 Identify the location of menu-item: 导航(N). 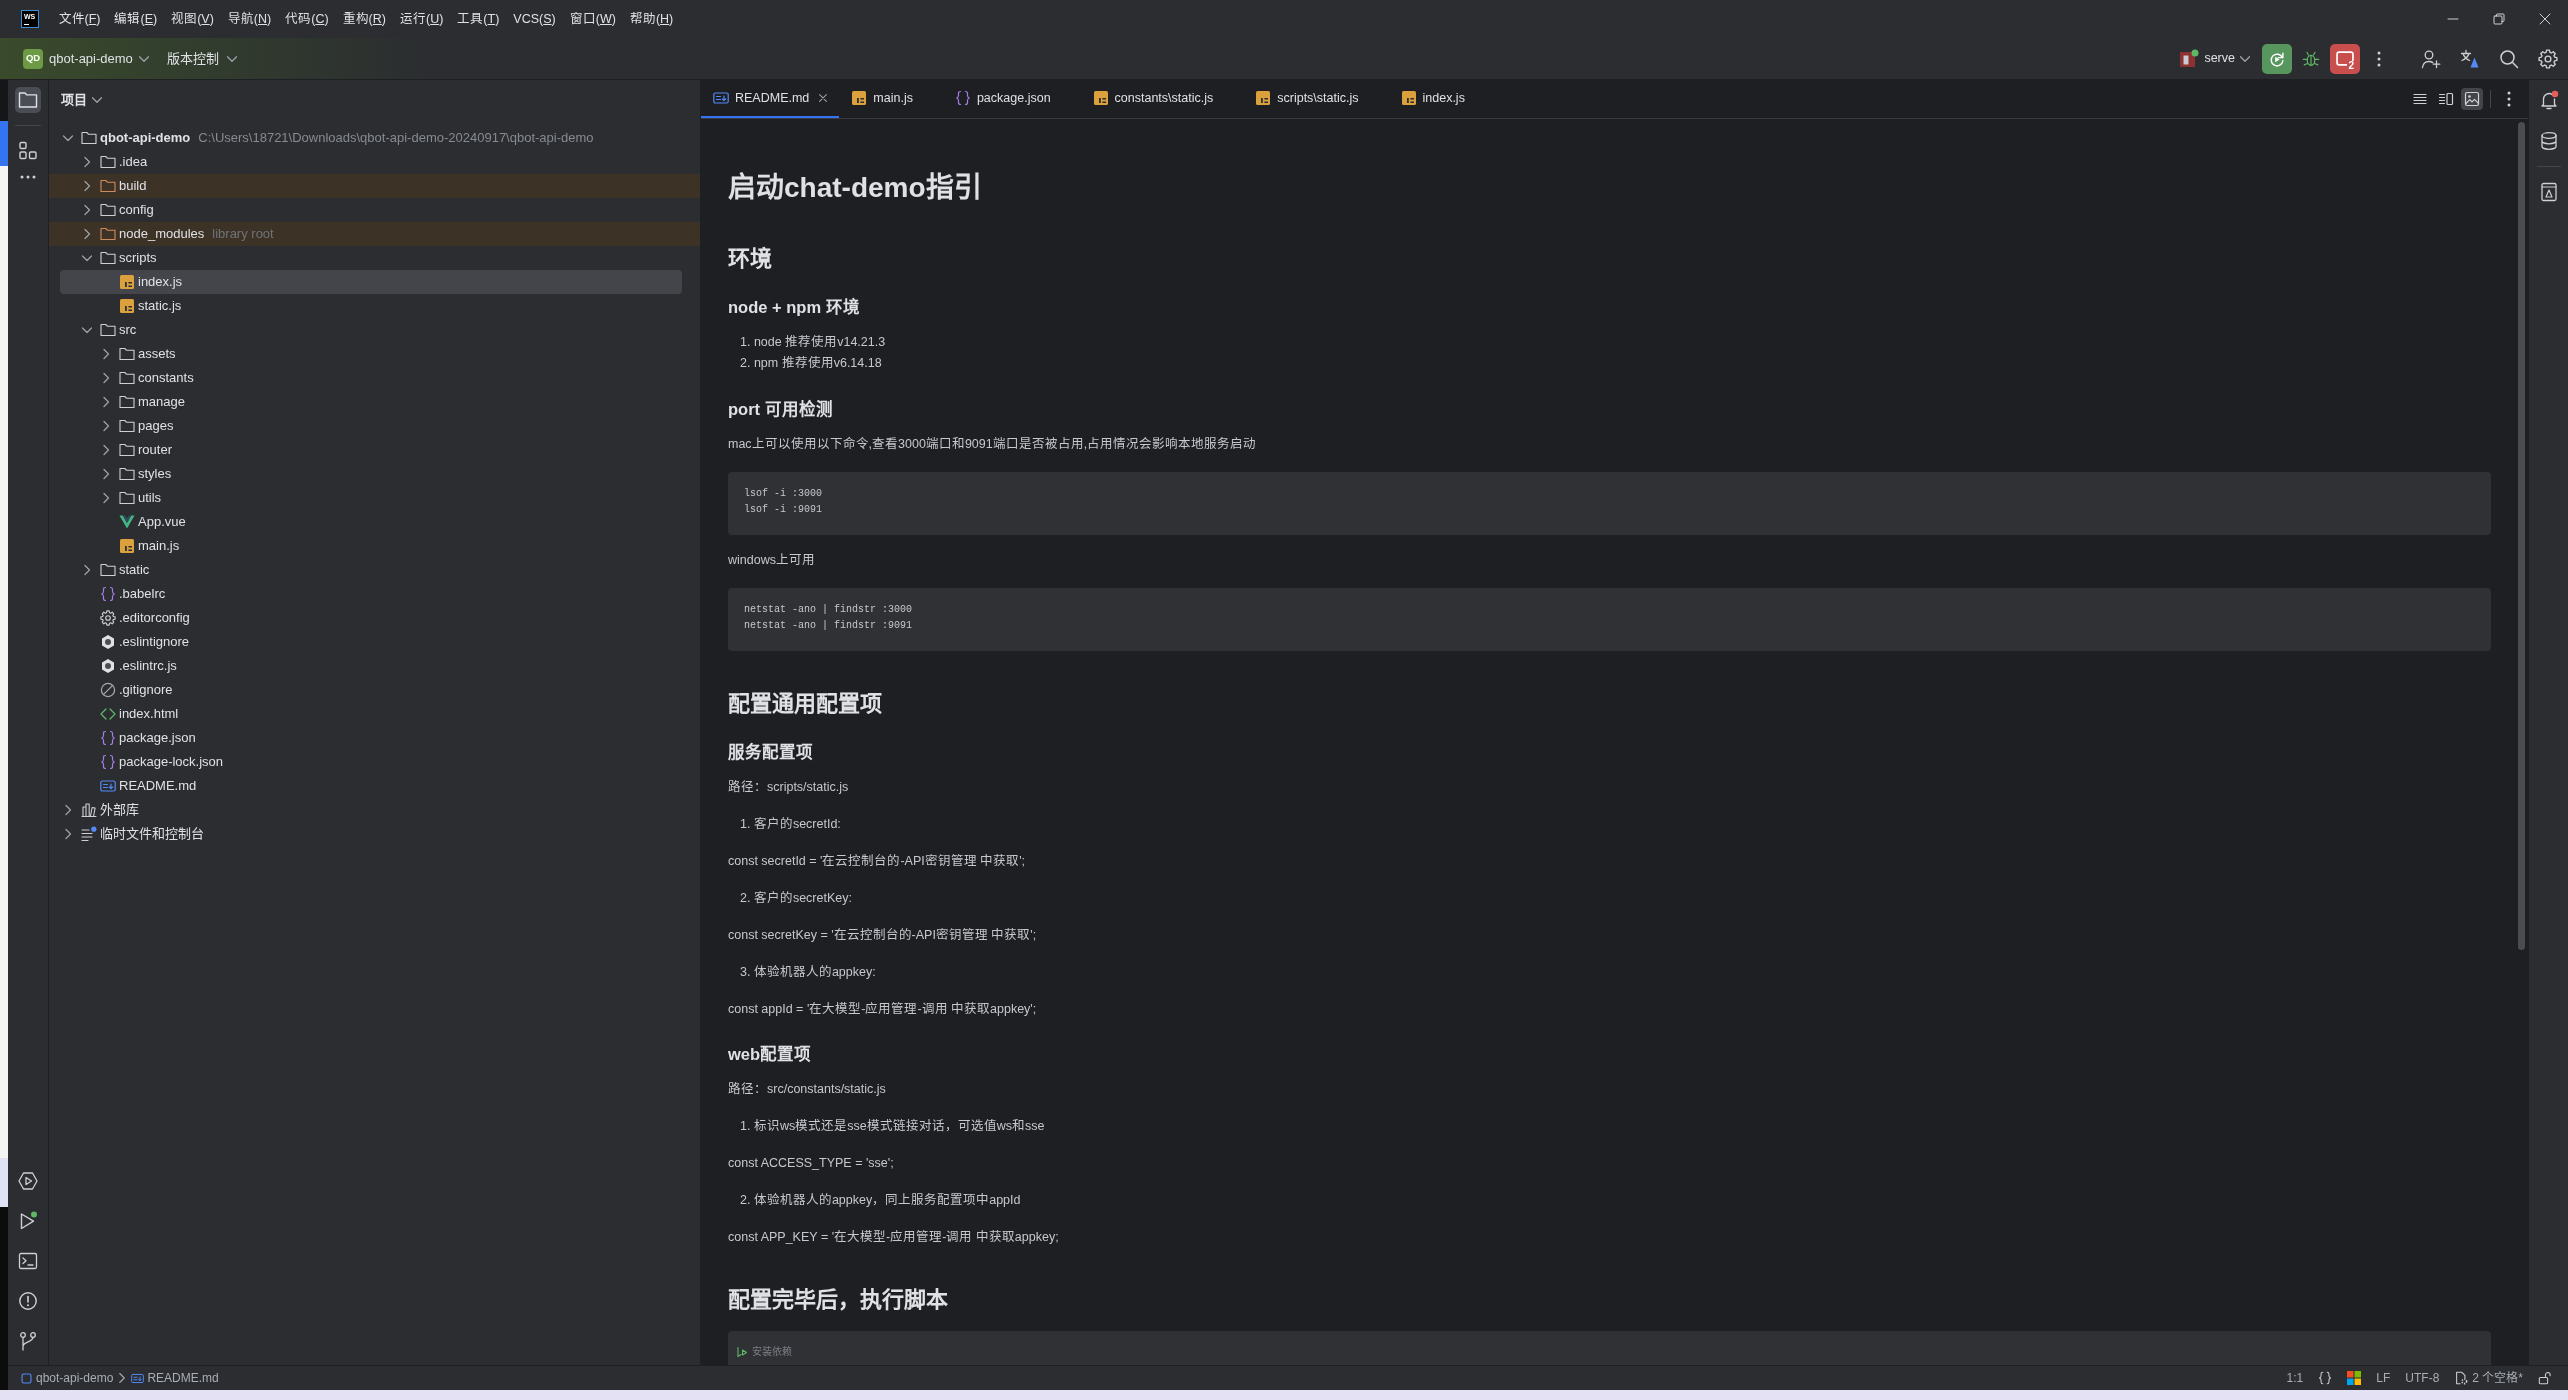
(249, 19).